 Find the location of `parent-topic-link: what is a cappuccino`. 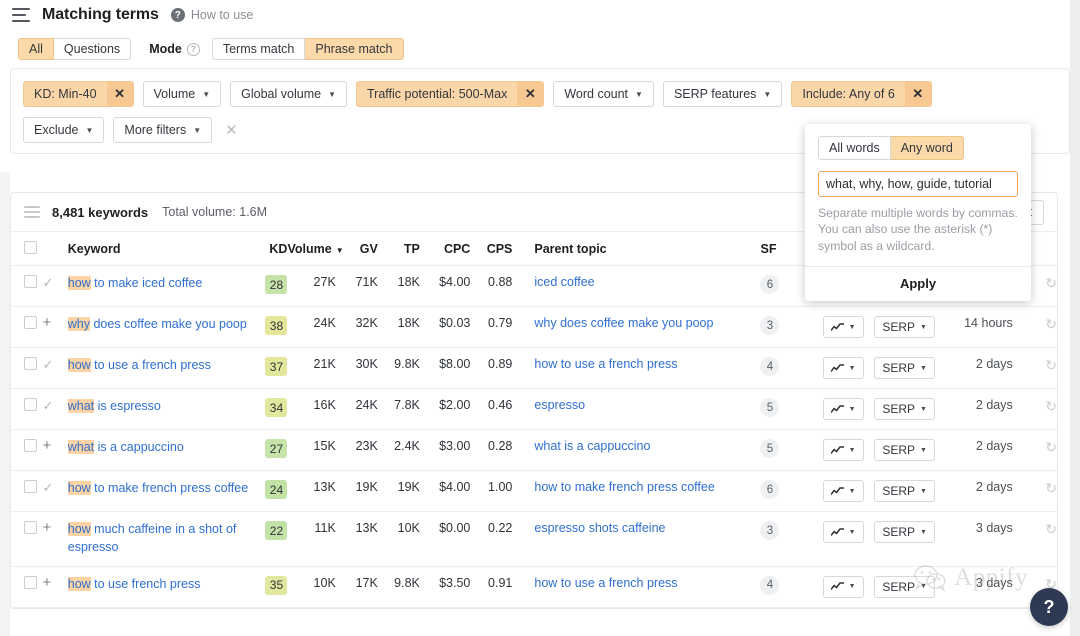

parent-topic-link: what is a cappuccino is located at coordinates (592, 446).